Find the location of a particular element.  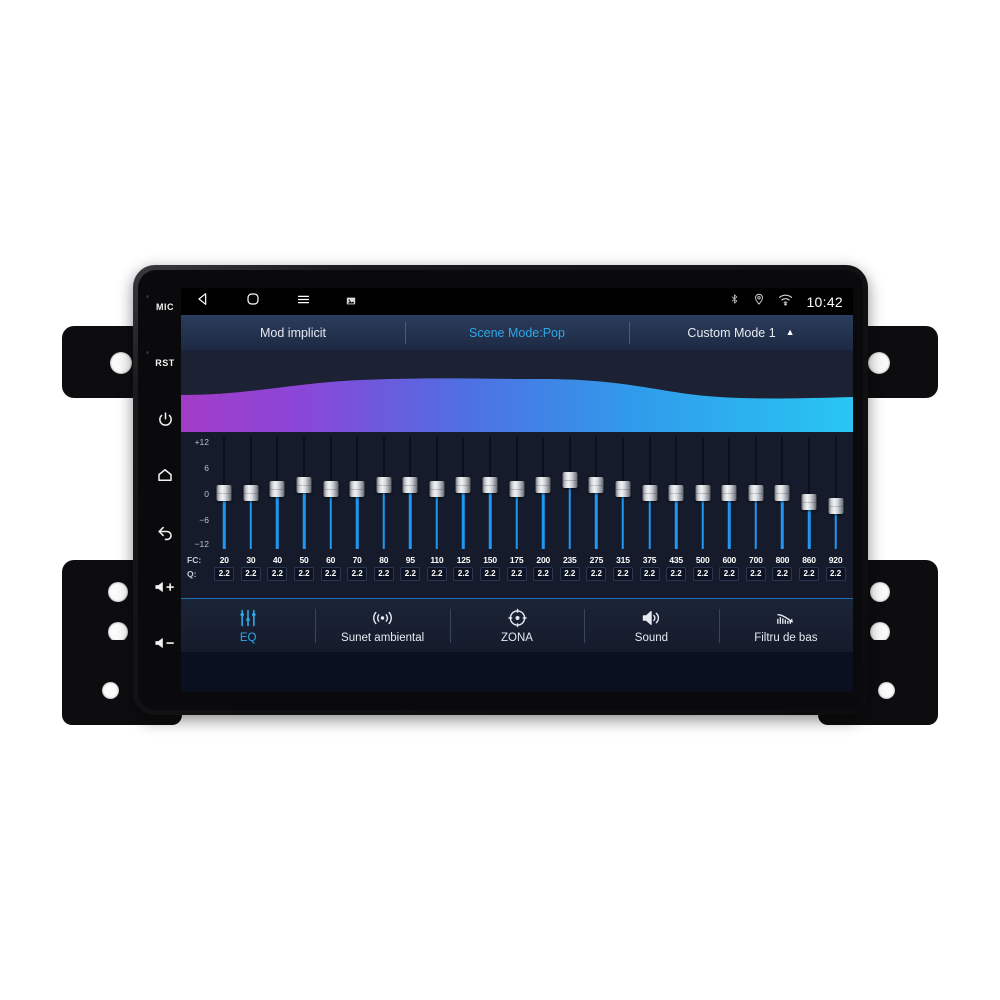

tab-sound: Sound is located at coordinates (651, 625).